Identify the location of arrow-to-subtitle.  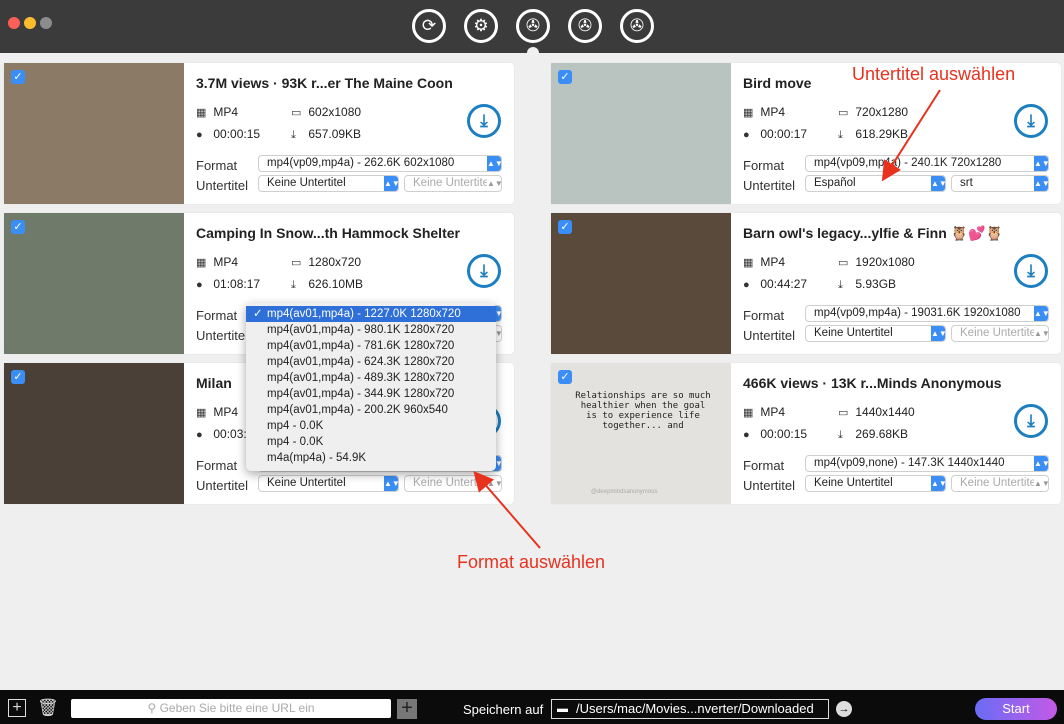
(911, 135).